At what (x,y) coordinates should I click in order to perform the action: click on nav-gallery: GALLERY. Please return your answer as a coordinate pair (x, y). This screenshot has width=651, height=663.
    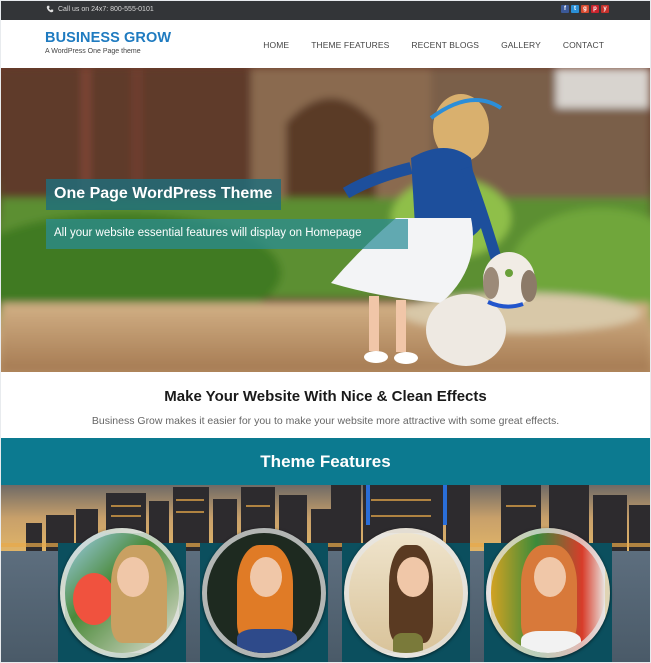
    Looking at the image, I should click on (521, 45).